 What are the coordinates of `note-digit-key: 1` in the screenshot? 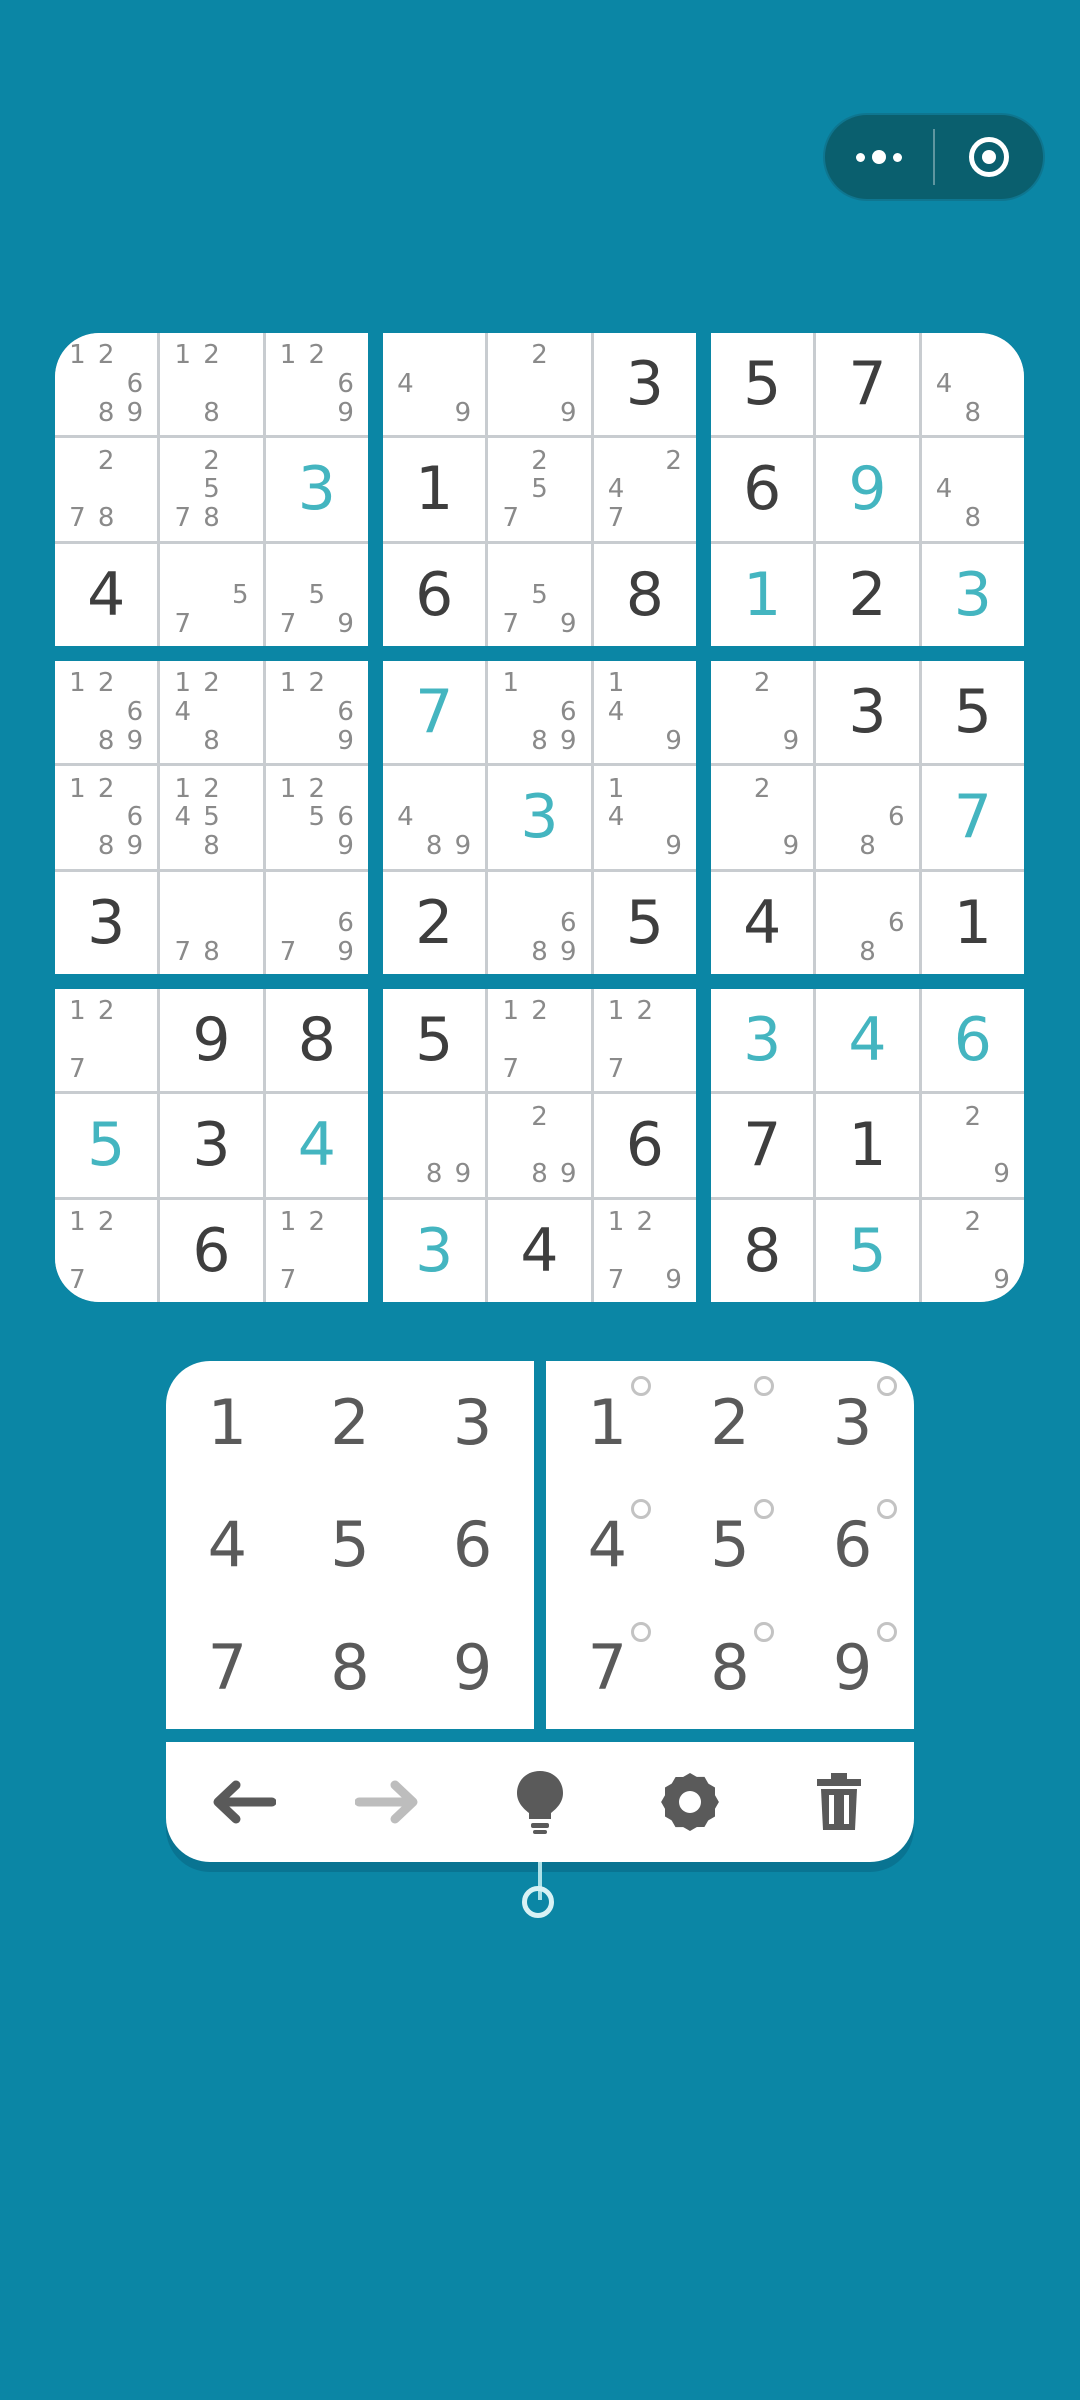 It's located at (607, 1422).